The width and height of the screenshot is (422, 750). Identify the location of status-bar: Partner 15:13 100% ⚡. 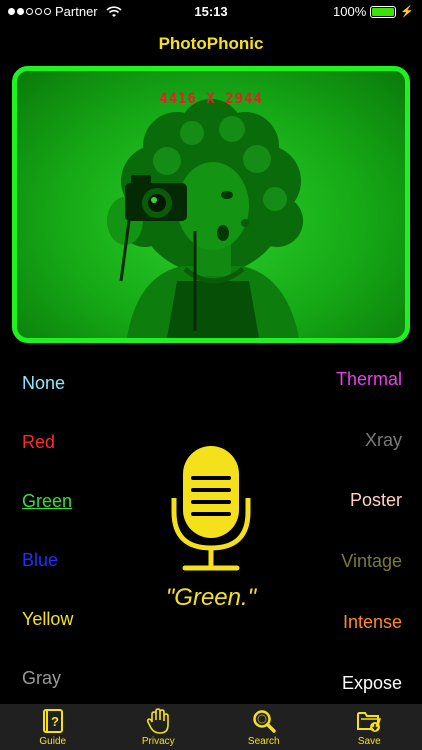
(211, 11).